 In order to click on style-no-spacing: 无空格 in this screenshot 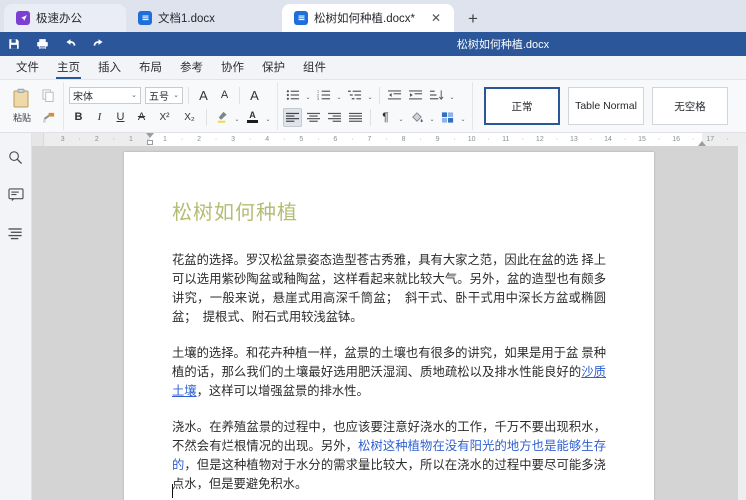, I will do `click(690, 106)`.